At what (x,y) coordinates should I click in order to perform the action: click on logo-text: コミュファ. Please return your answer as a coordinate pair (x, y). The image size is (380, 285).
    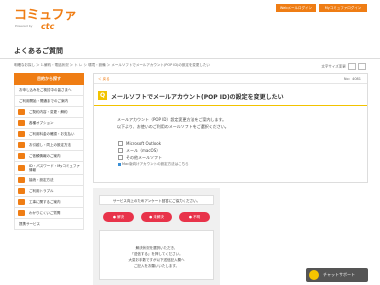
    Looking at the image, I should click on (45, 15).